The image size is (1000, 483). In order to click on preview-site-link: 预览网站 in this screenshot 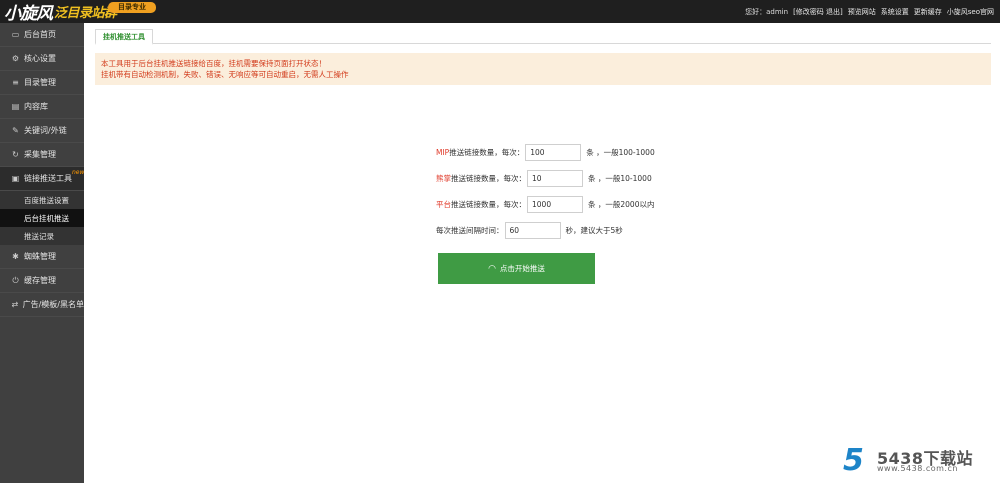, I will do `click(862, 12)`.